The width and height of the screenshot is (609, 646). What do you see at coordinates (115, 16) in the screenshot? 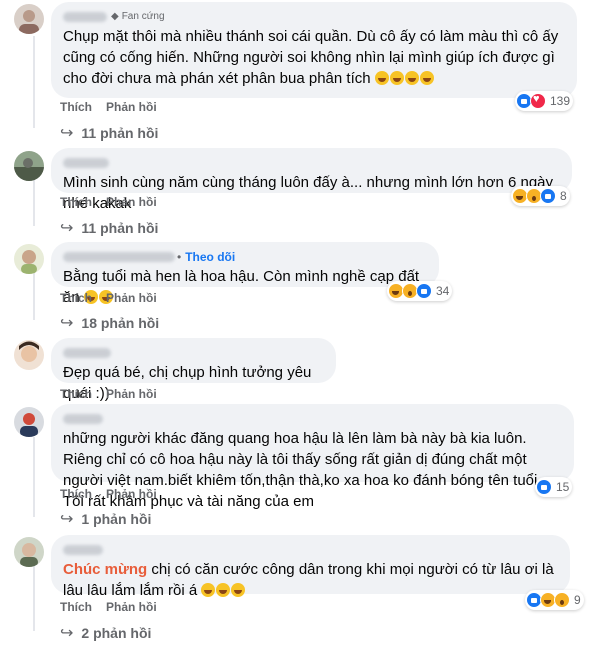
I see `diamond-icon: ◆` at bounding box center [115, 16].